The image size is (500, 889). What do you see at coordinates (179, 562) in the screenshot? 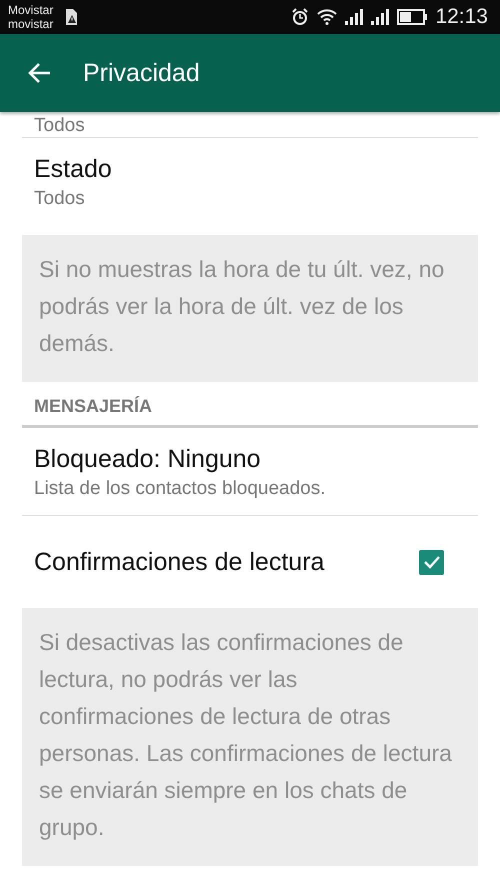
I see `row-title: Confirmaciones de lectura` at bounding box center [179, 562].